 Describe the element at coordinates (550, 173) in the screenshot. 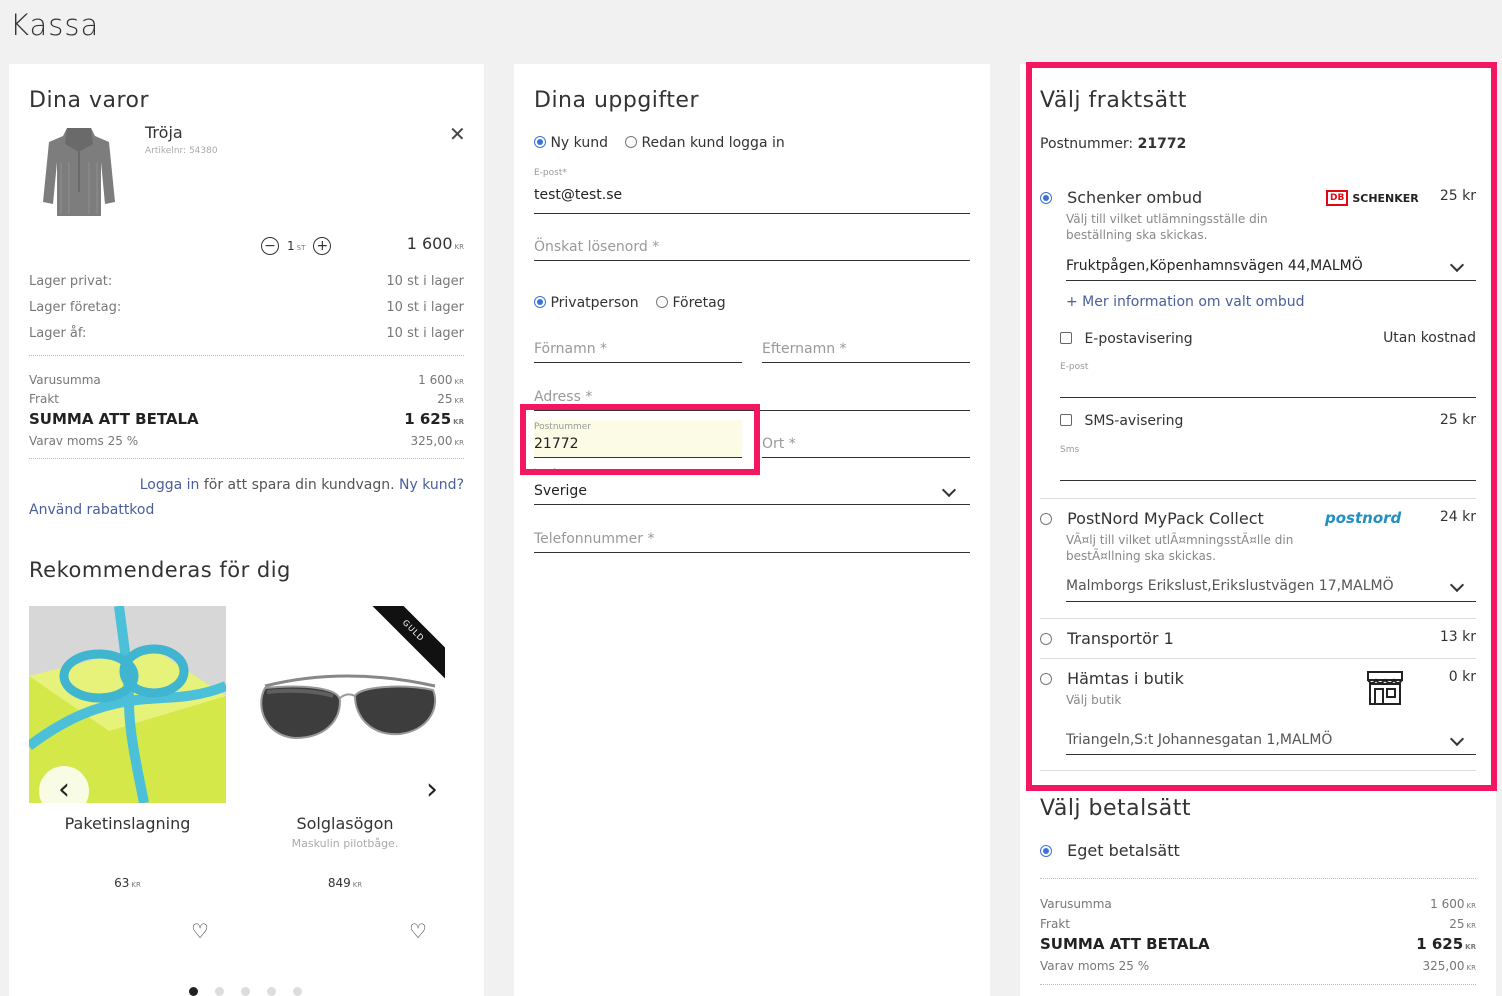

I see `email-label: E-post*` at that location.